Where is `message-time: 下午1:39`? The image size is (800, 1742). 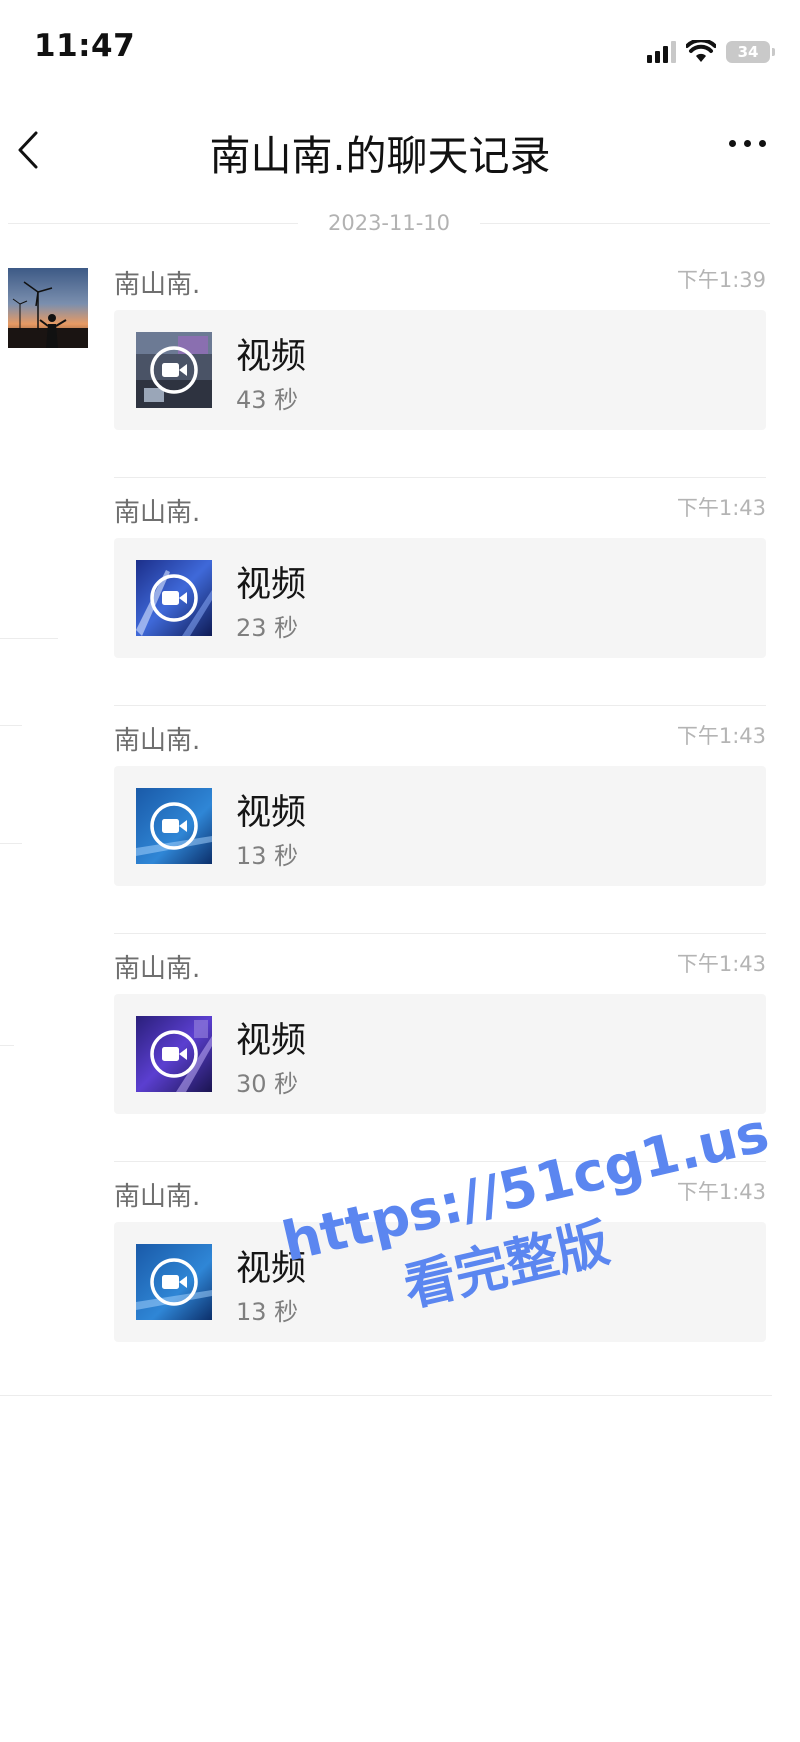 message-time: 下午1:39 is located at coordinates (721, 280).